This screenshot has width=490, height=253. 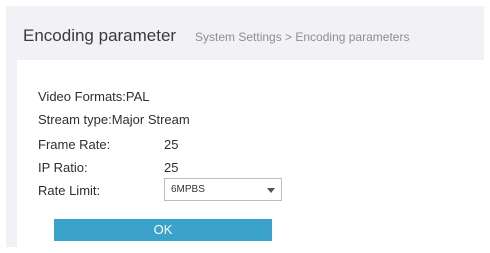 What do you see at coordinates (94, 96) in the screenshot?
I see `video-formats-text: Video Formats:PAL` at bounding box center [94, 96].